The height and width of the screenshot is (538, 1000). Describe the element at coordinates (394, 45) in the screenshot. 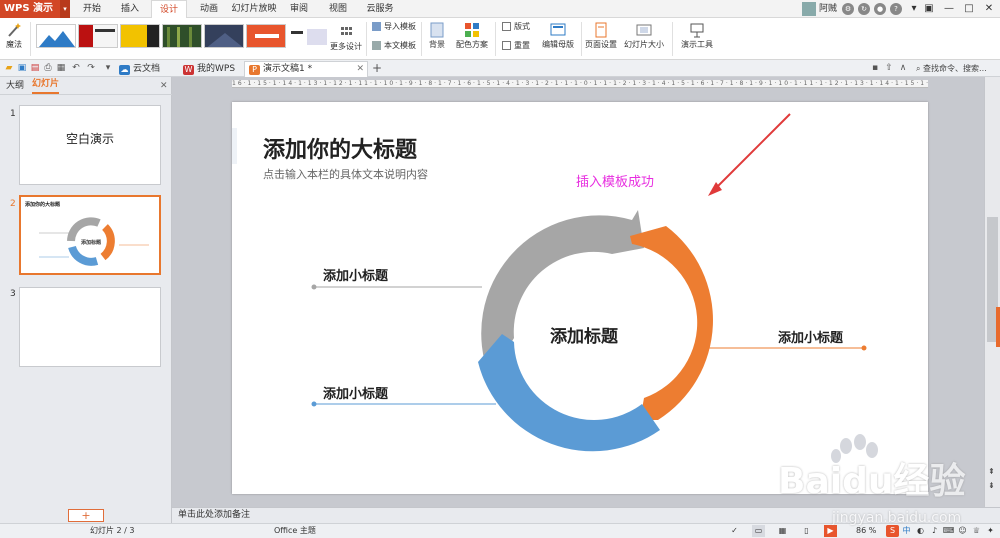

I see `text-template-button: 本文模板` at that location.